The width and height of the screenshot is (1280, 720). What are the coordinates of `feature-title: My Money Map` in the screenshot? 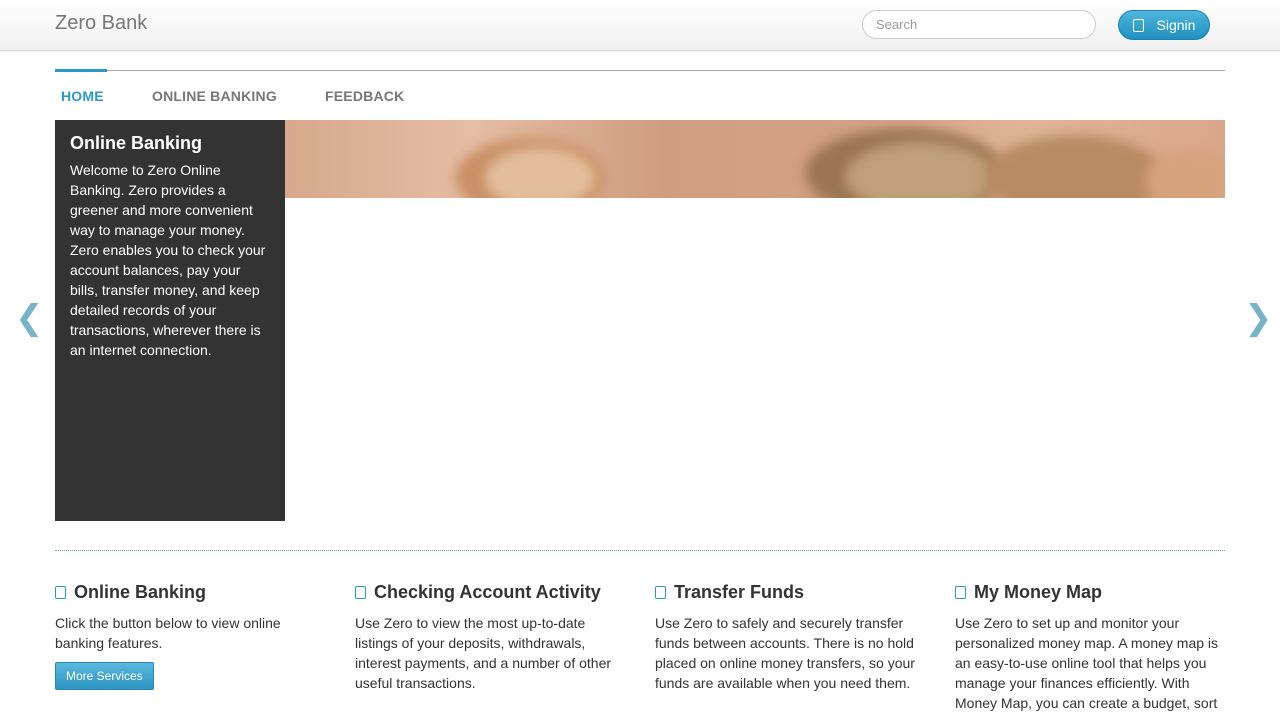 It's located at (1038, 592).